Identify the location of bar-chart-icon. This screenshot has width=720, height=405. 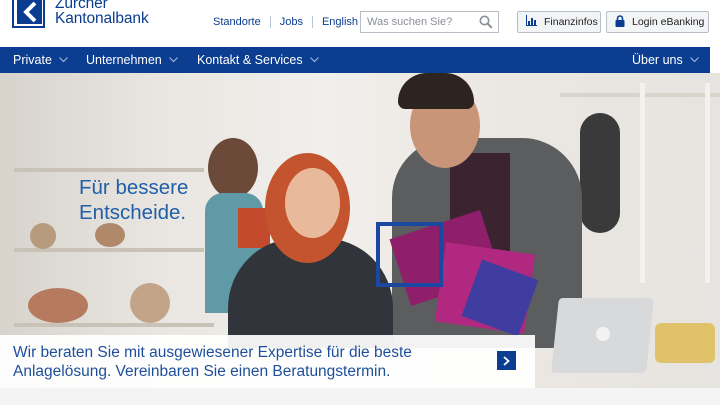
(535, 22).